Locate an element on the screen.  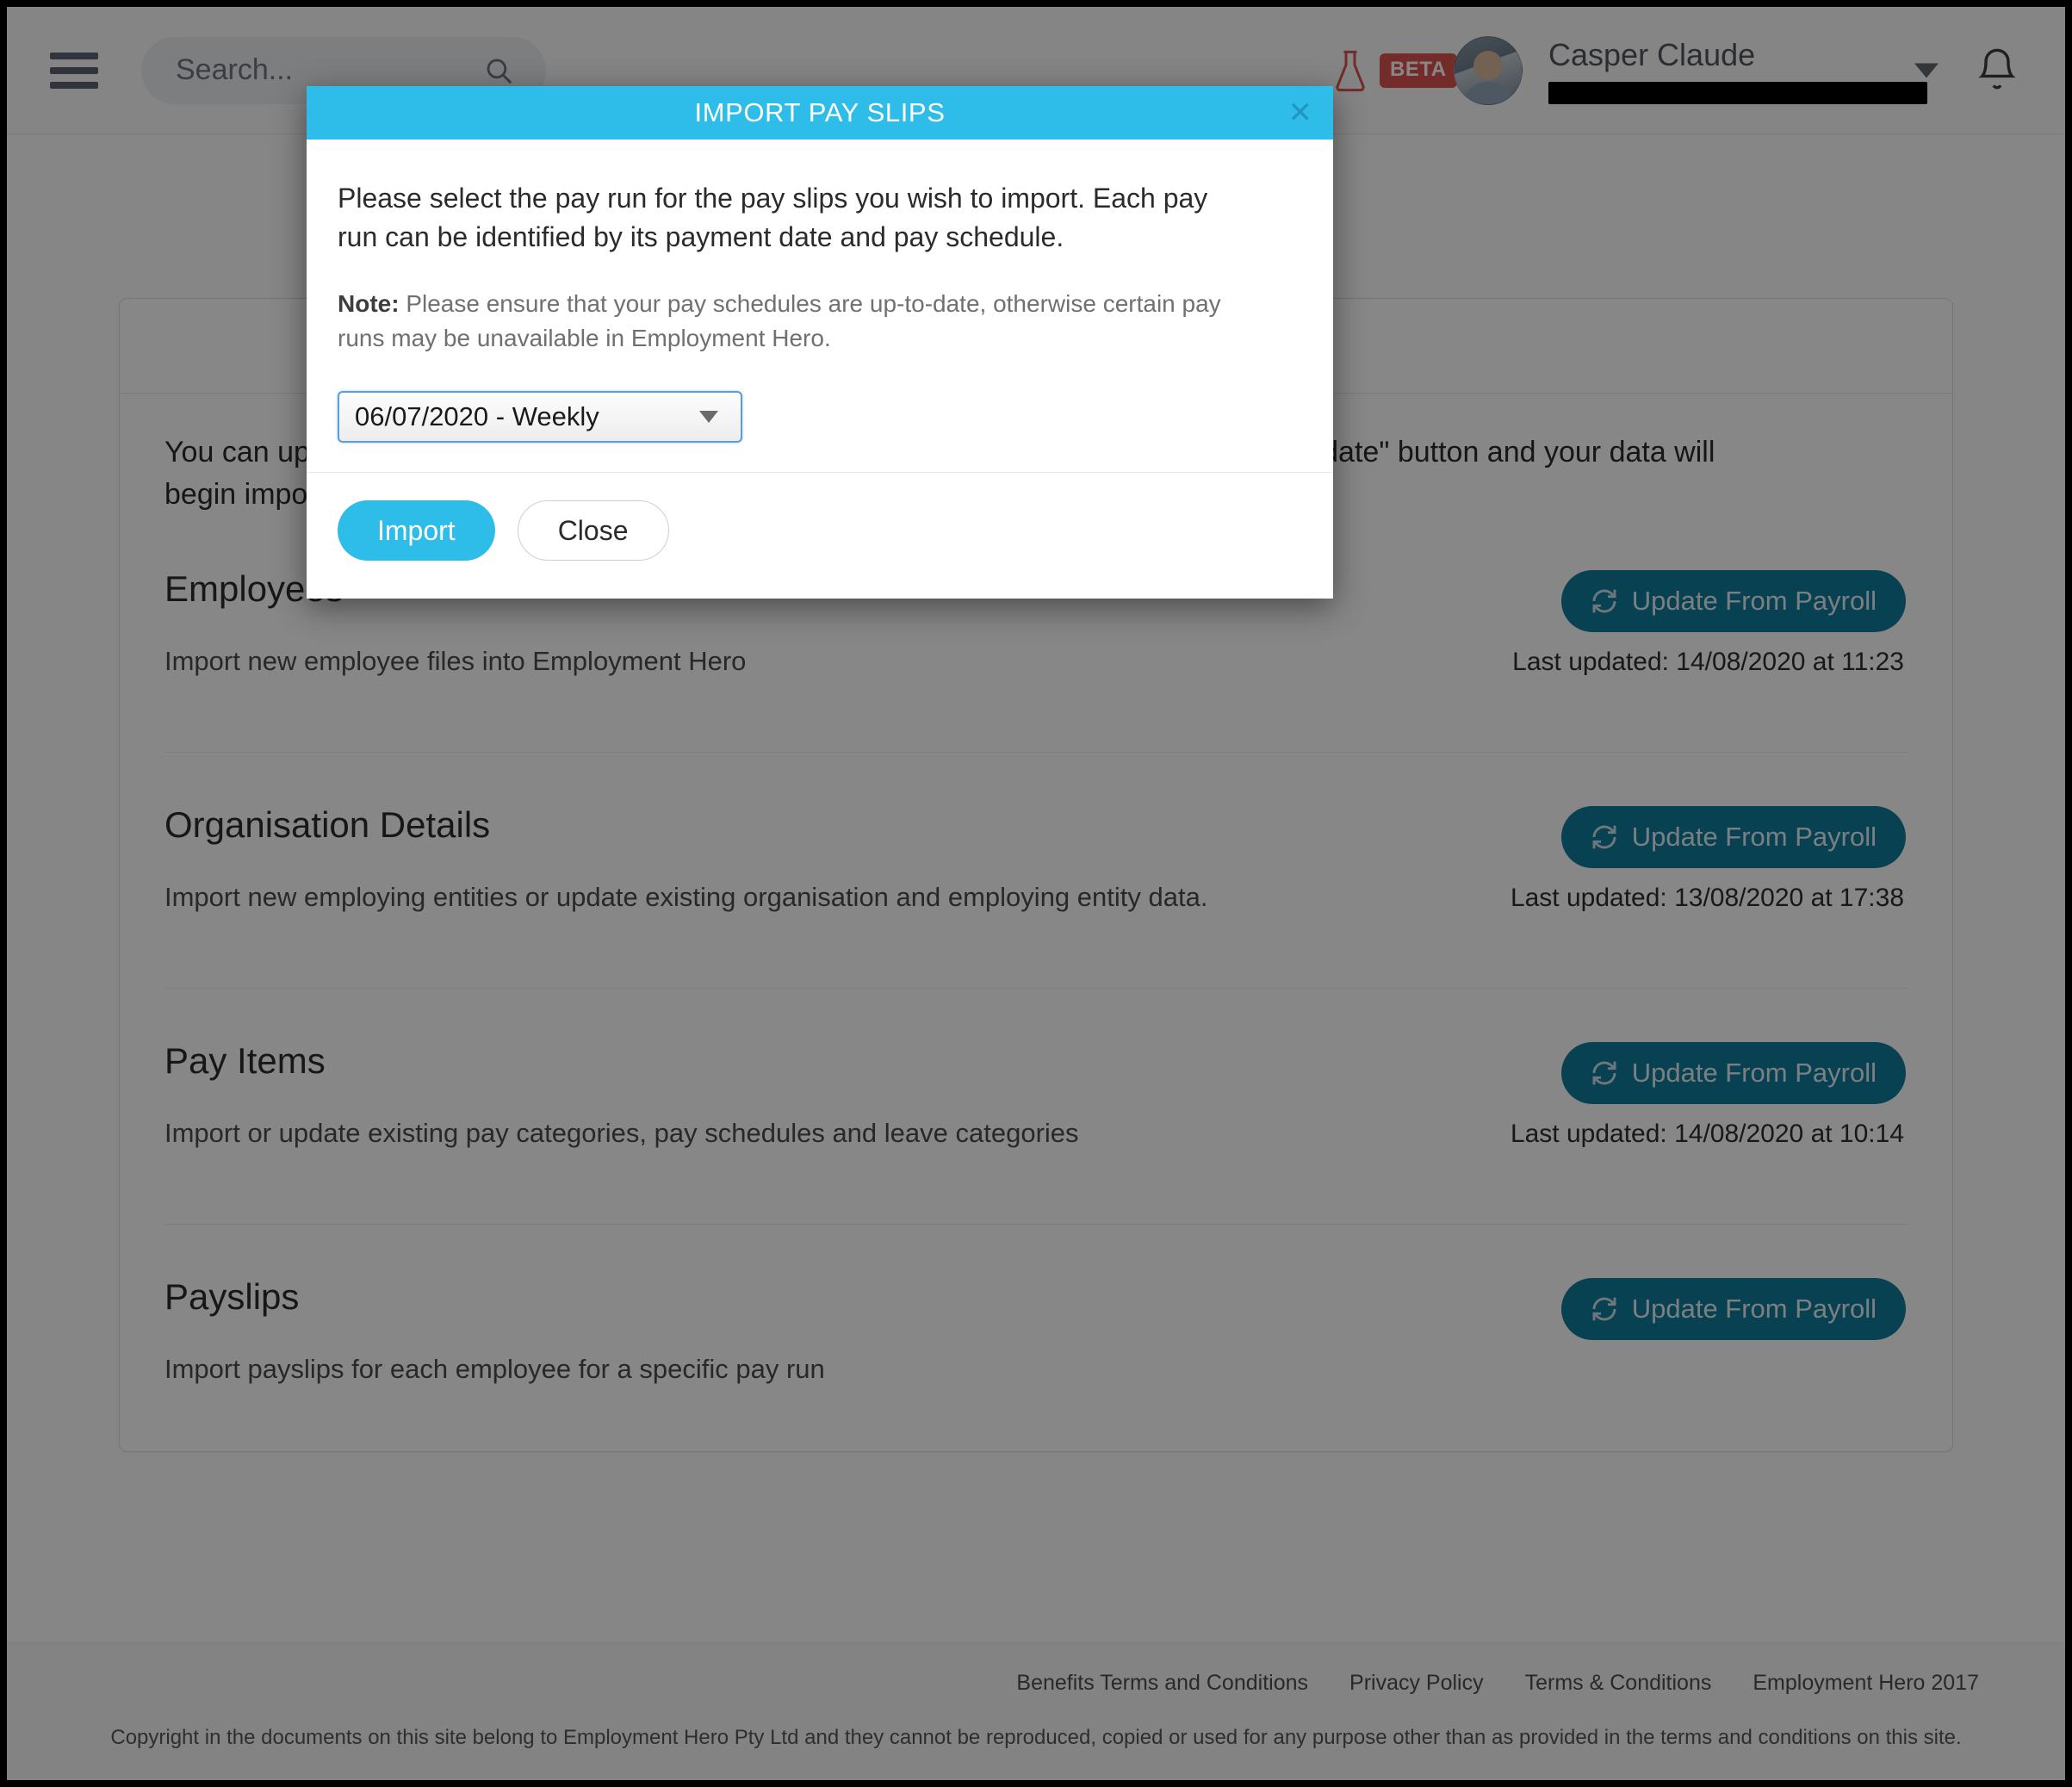
import-button: Import is located at coordinates (416, 531).